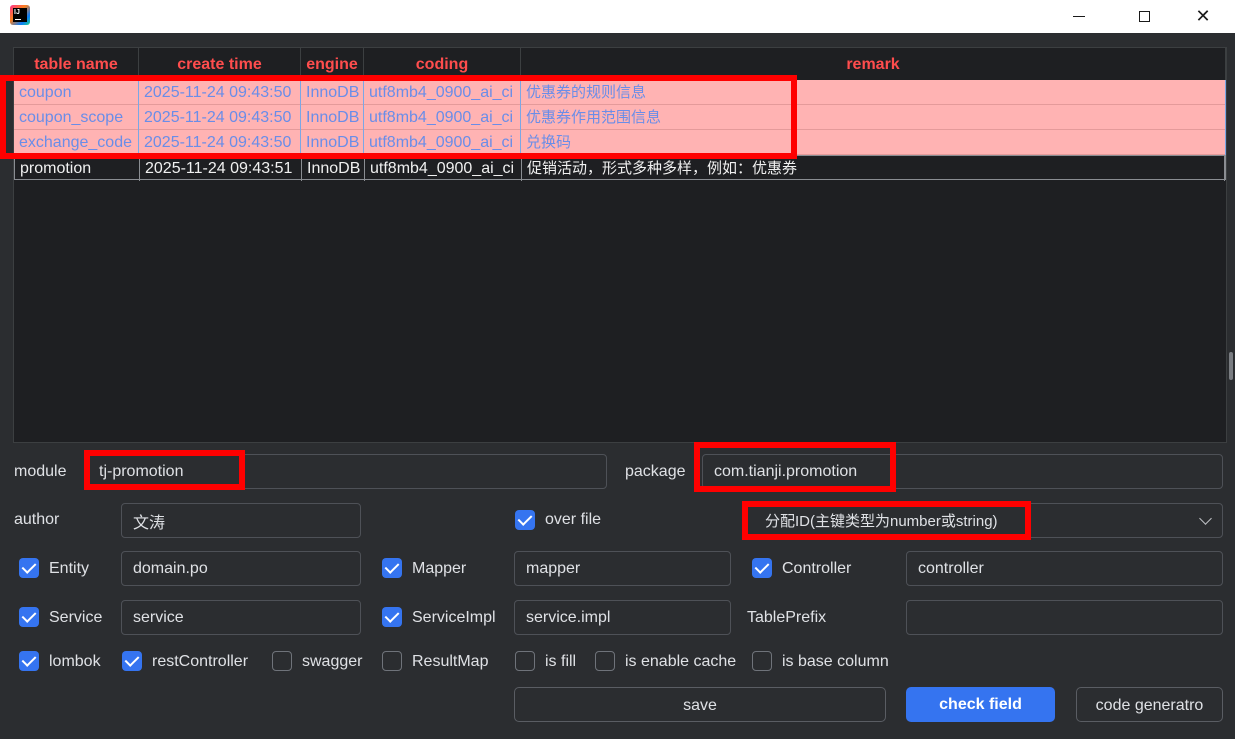  I want to click on cell-remark: 兑换码, so click(873, 142).